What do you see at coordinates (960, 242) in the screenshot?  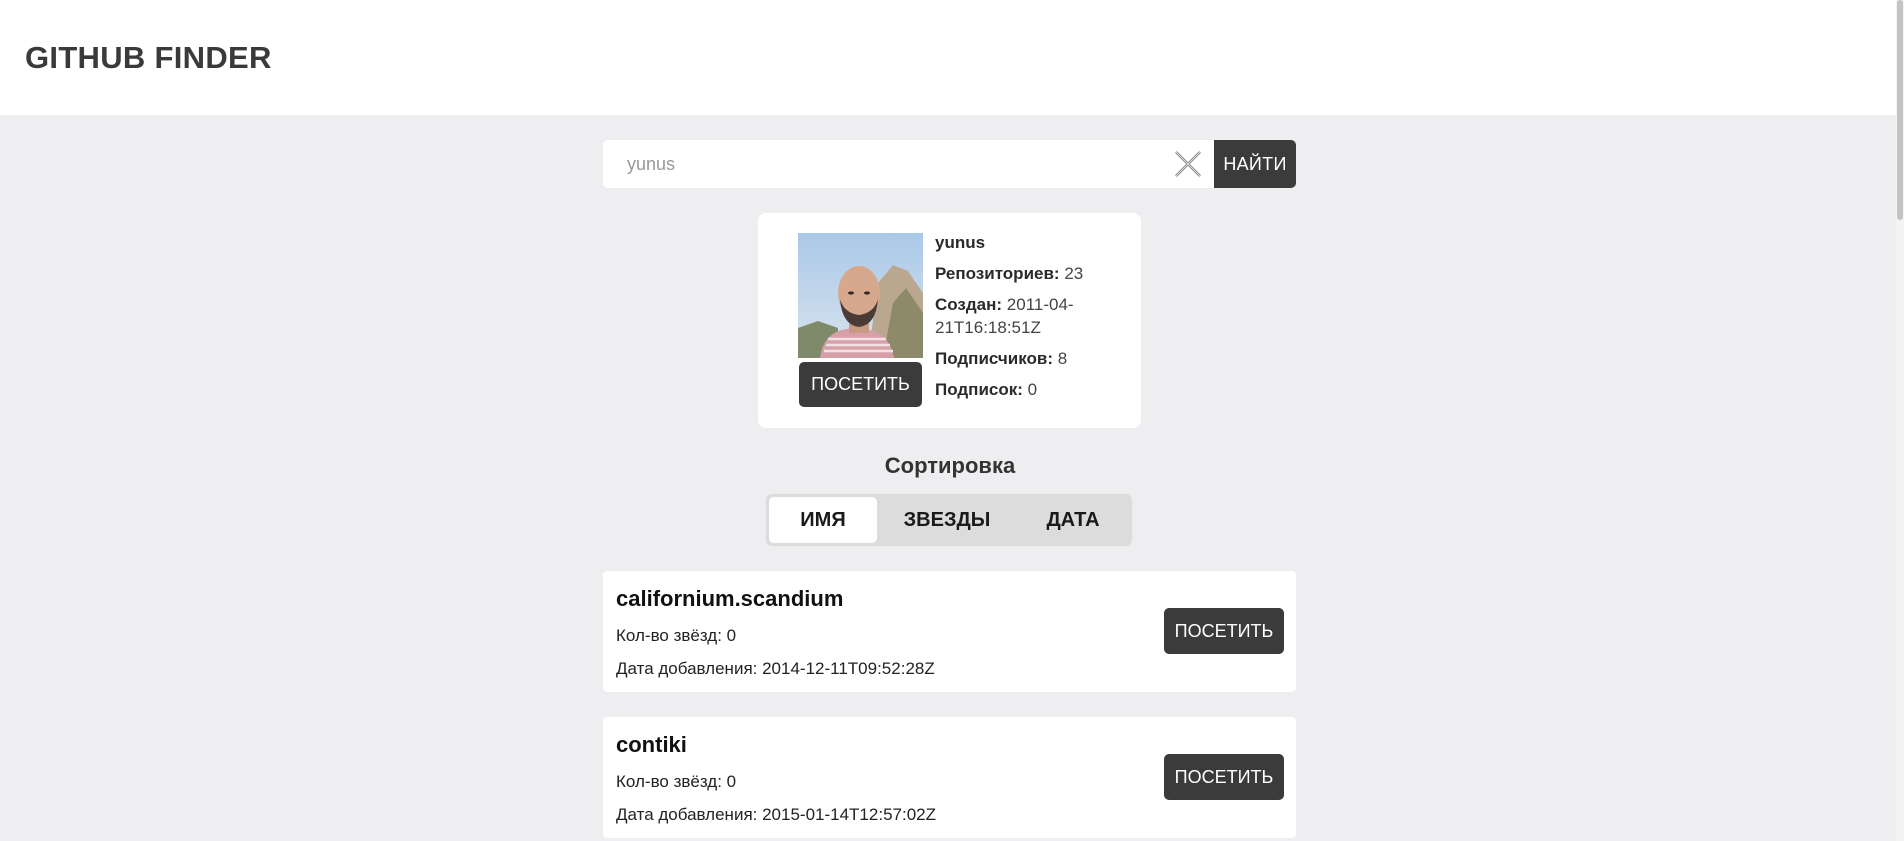 I see `profile-login: yunus` at bounding box center [960, 242].